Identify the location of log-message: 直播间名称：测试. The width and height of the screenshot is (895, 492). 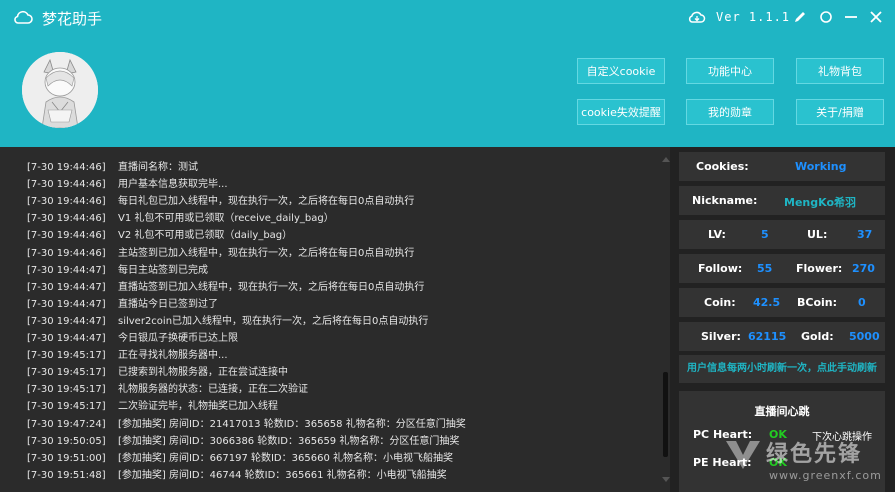
(158, 167).